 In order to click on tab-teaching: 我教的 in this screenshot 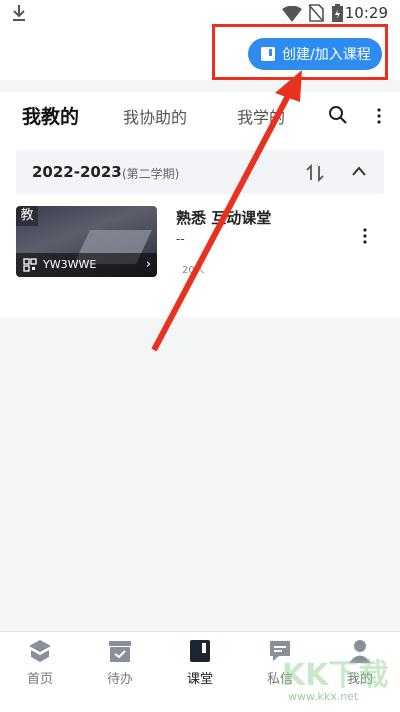, I will do `click(50, 115)`.